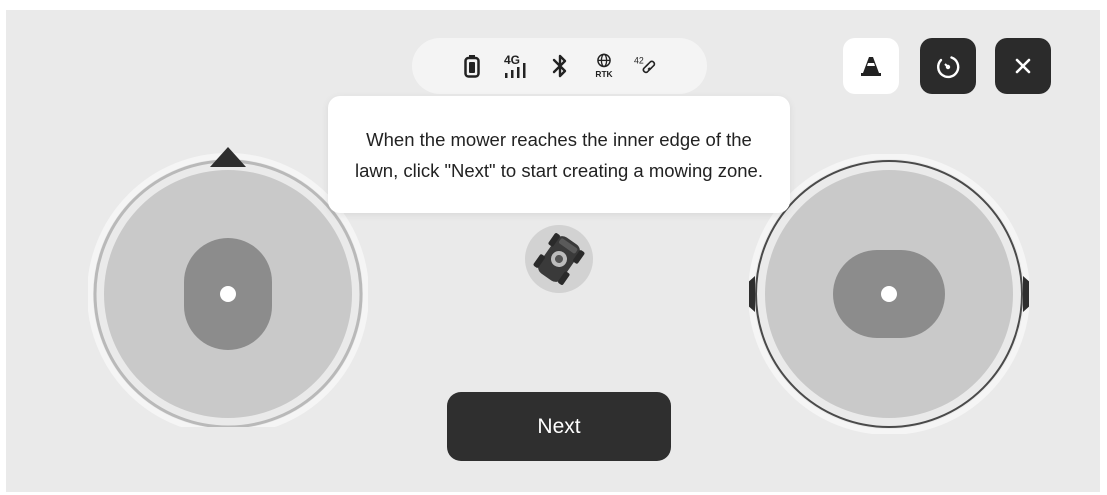 This screenshot has height=495, width=1107. I want to click on status-bar: 4G RTK 42, so click(559, 66).